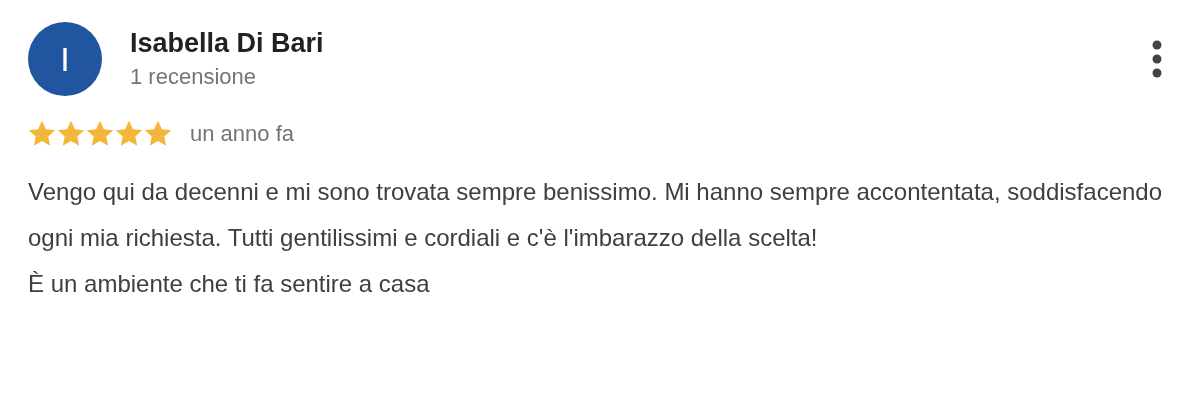  What do you see at coordinates (242, 133) in the screenshot?
I see `review-time: un anno fa` at bounding box center [242, 133].